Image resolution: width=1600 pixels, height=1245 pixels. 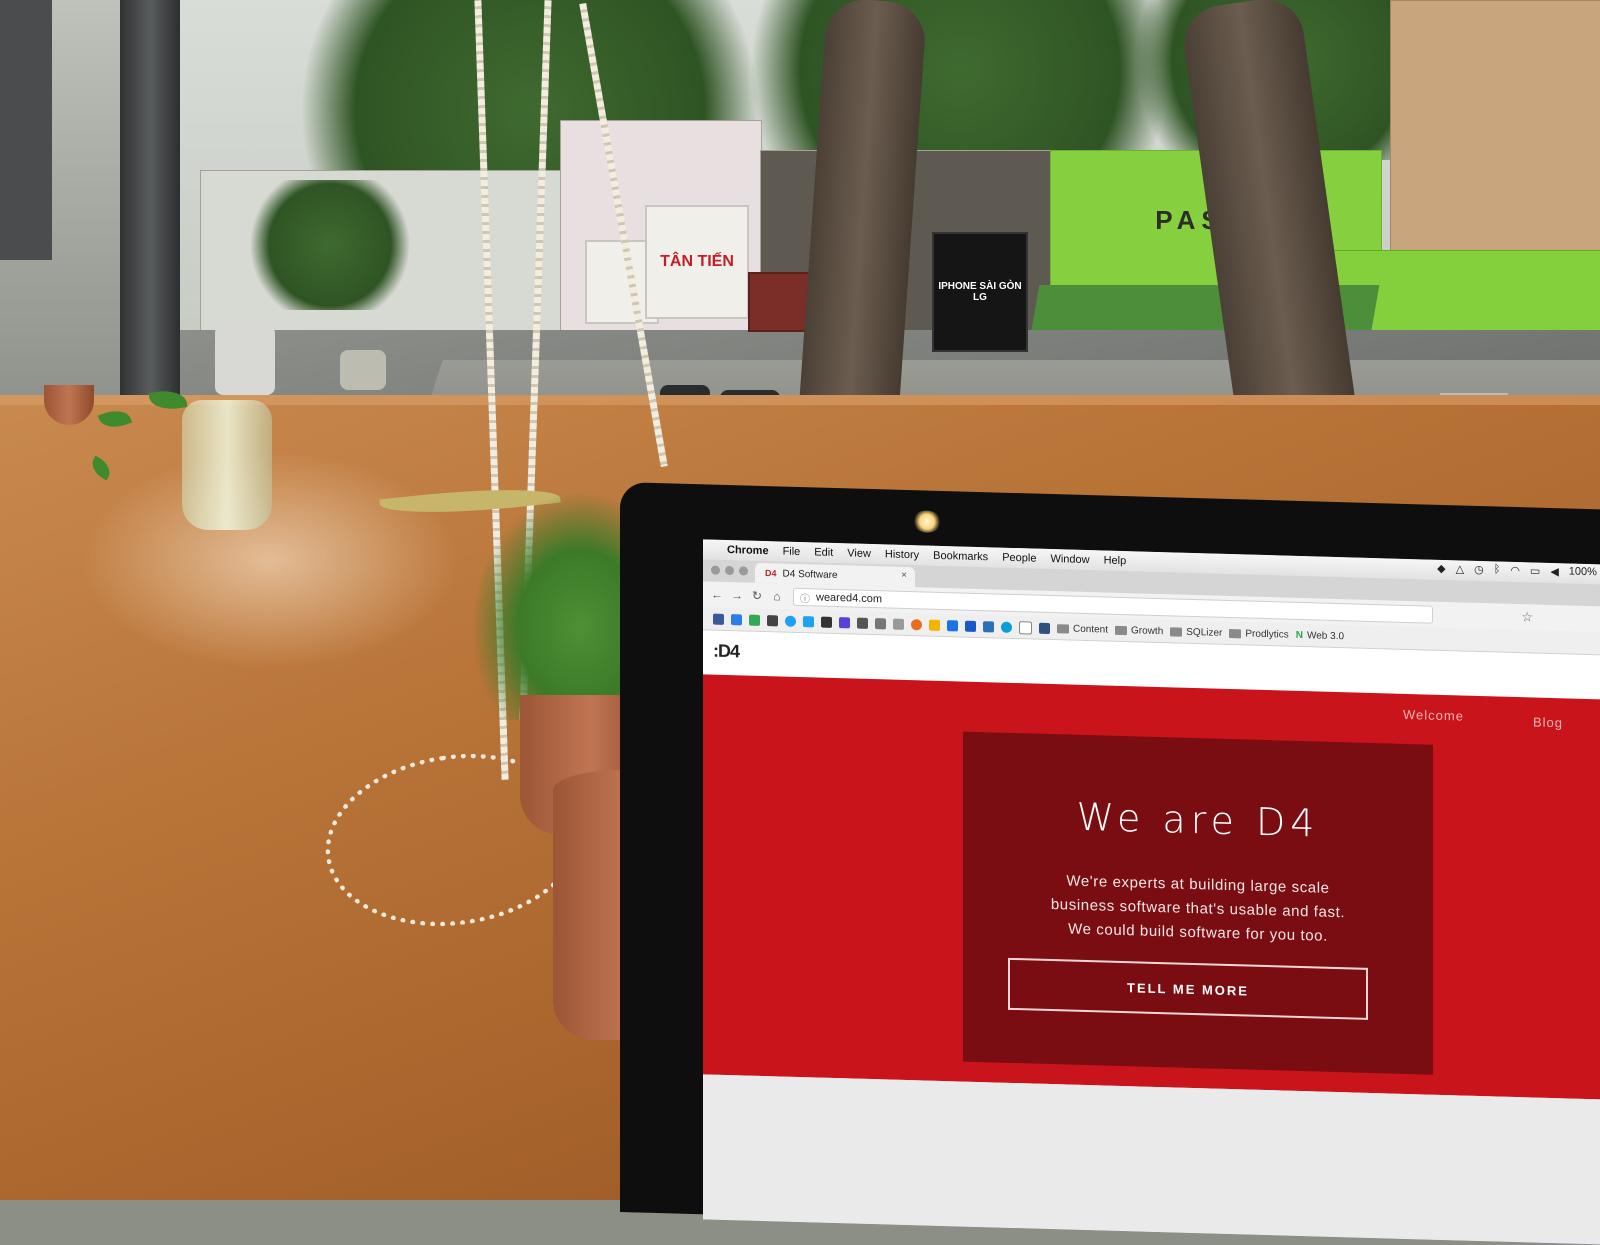 What do you see at coordinates (1527, 617) in the screenshot?
I see `bookmark-star-icon: ☆` at bounding box center [1527, 617].